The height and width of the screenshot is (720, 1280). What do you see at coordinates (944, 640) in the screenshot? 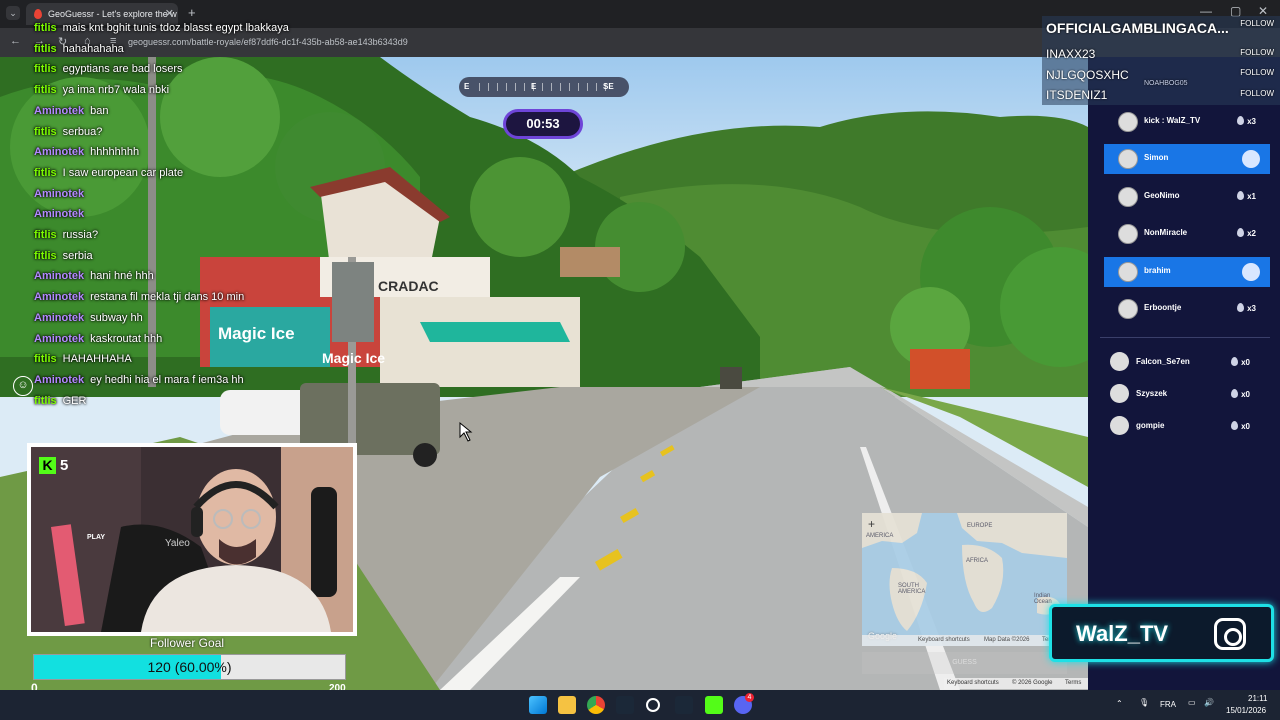
I see `minimap-shortcuts: Keyboard shortcuts` at bounding box center [944, 640].